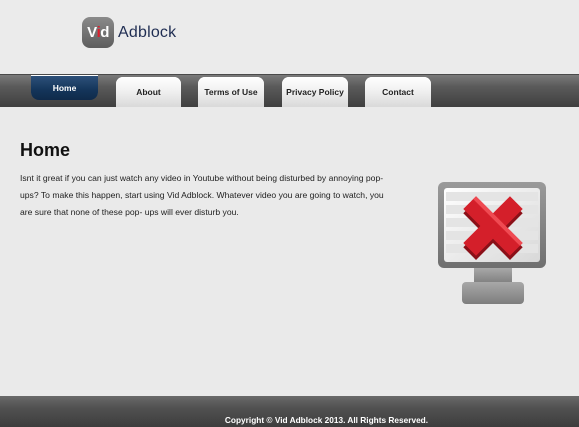 This screenshot has width=579, height=427. I want to click on logo: Vid Adblock, so click(129, 32).